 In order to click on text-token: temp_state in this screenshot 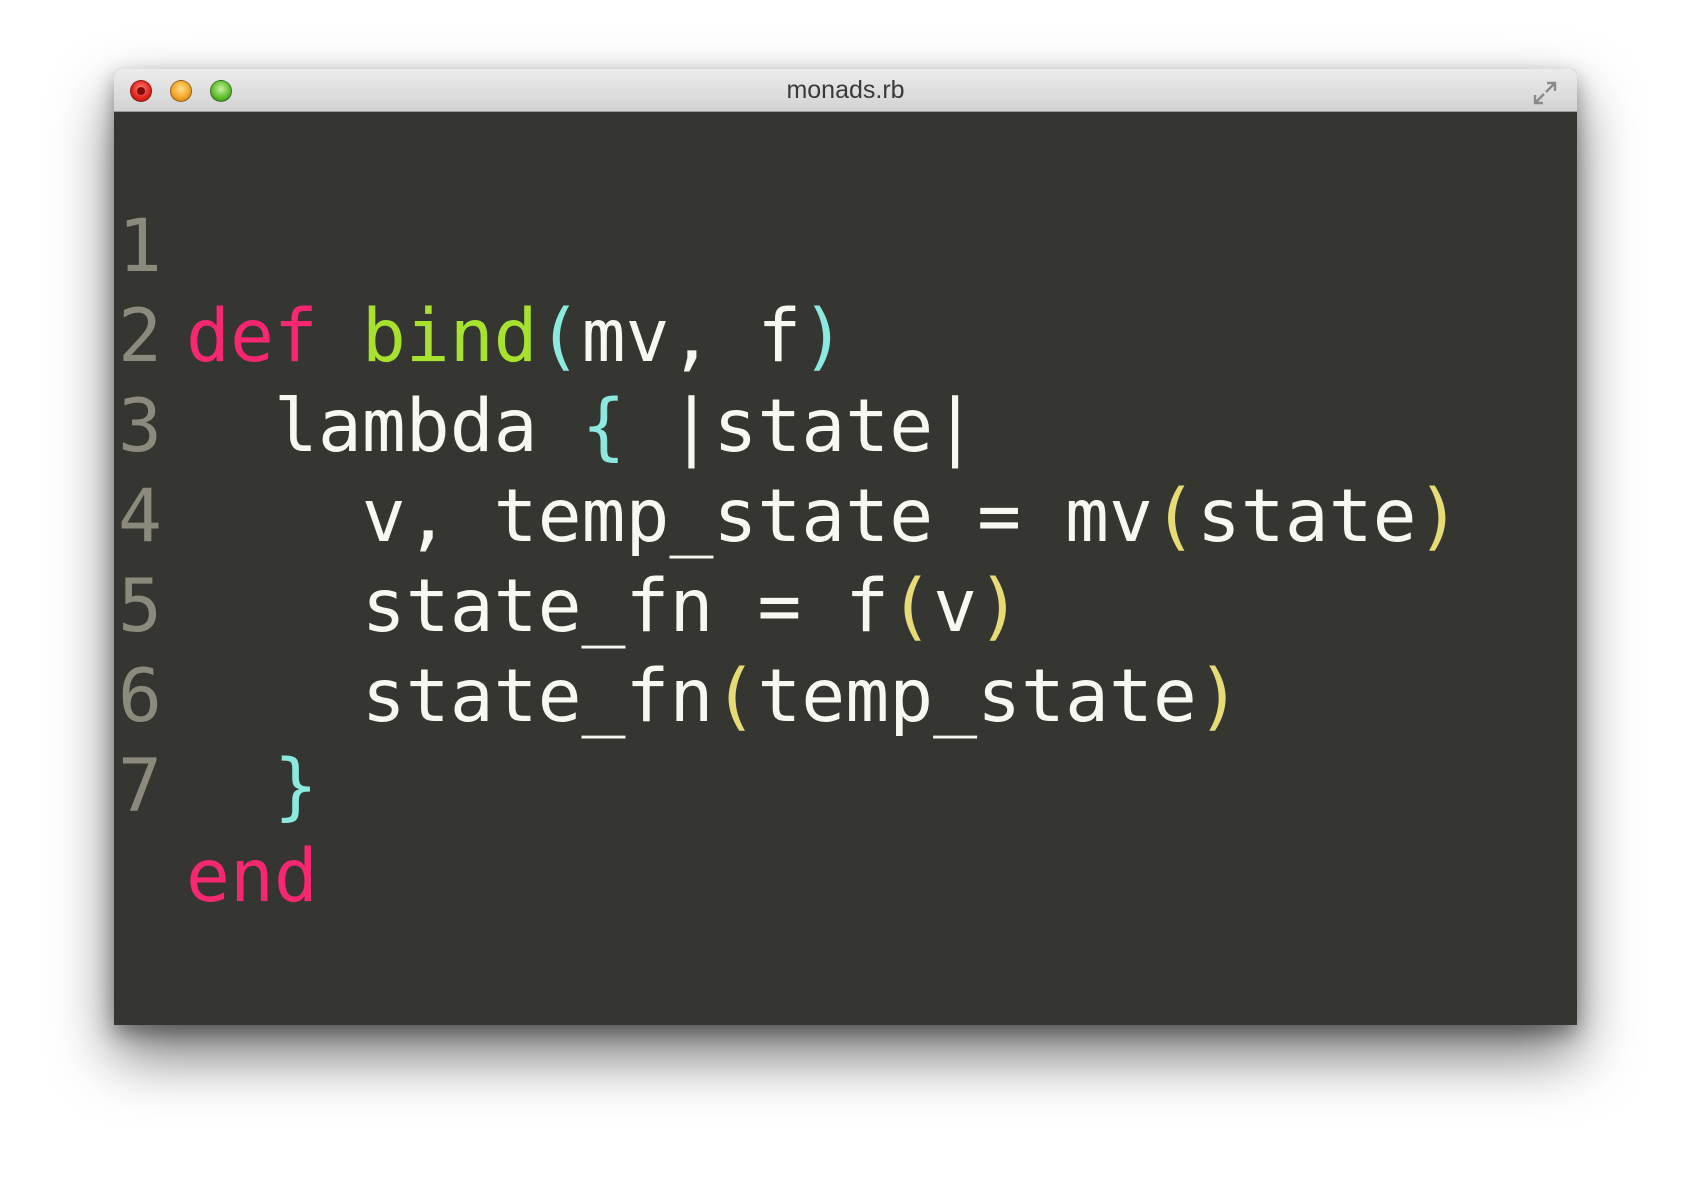, I will do `click(977, 696)`.